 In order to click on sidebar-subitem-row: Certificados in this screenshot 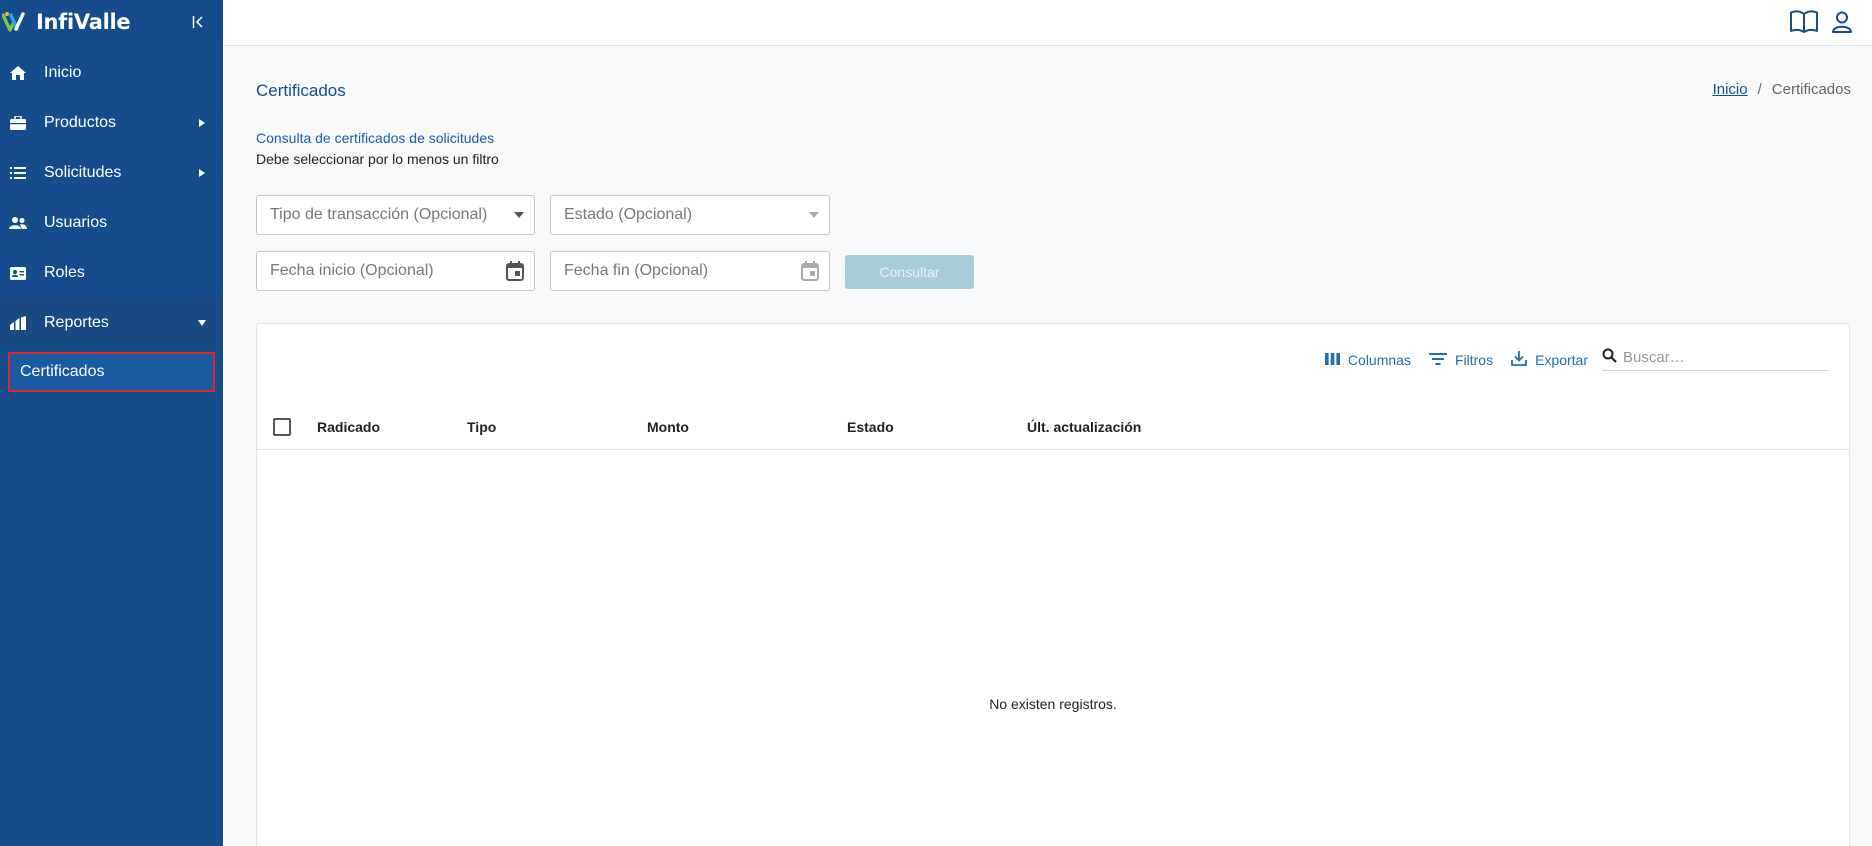, I will do `click(111, 372)`.